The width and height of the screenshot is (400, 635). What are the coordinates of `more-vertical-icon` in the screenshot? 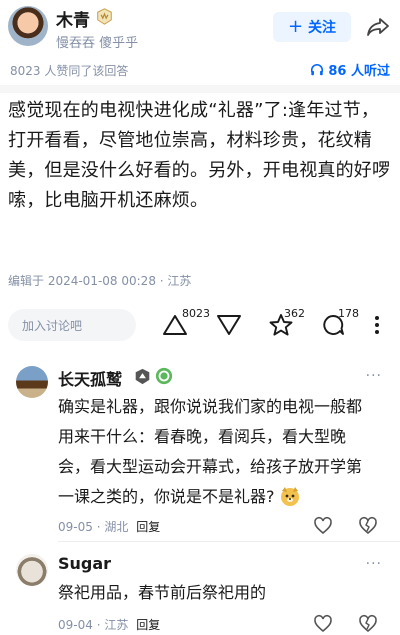 It's located at (377, 325).